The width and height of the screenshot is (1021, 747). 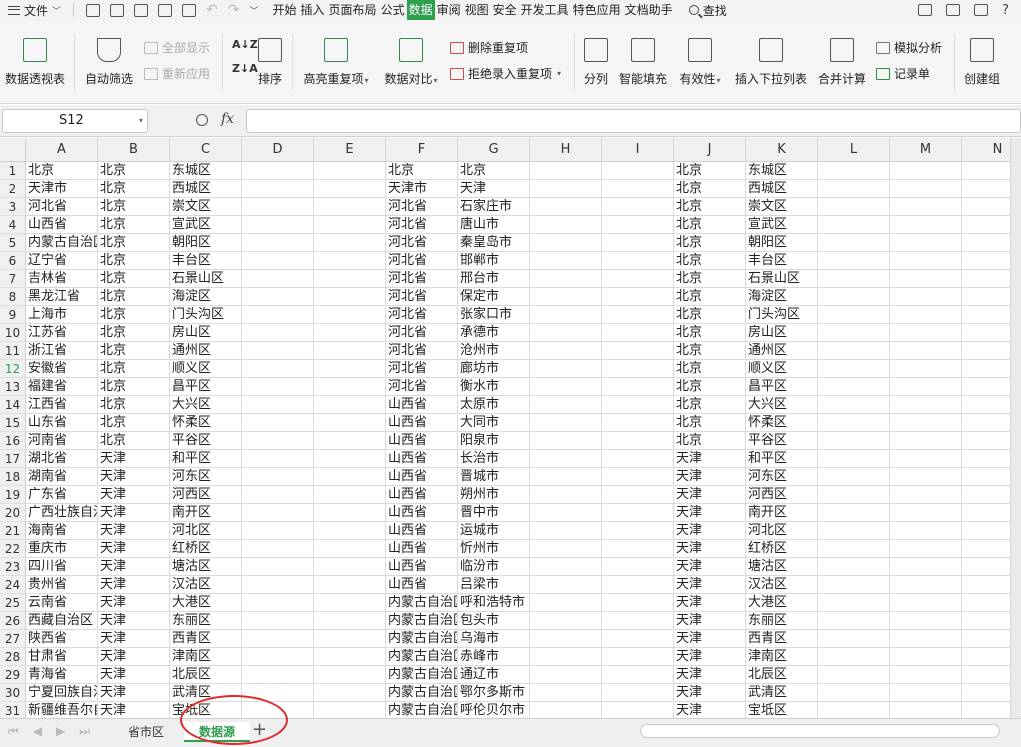 What do you see at coordinates (212, 10) in the screenshot?
I see `undo-icon: ↶` at bounding box center [212, 10].